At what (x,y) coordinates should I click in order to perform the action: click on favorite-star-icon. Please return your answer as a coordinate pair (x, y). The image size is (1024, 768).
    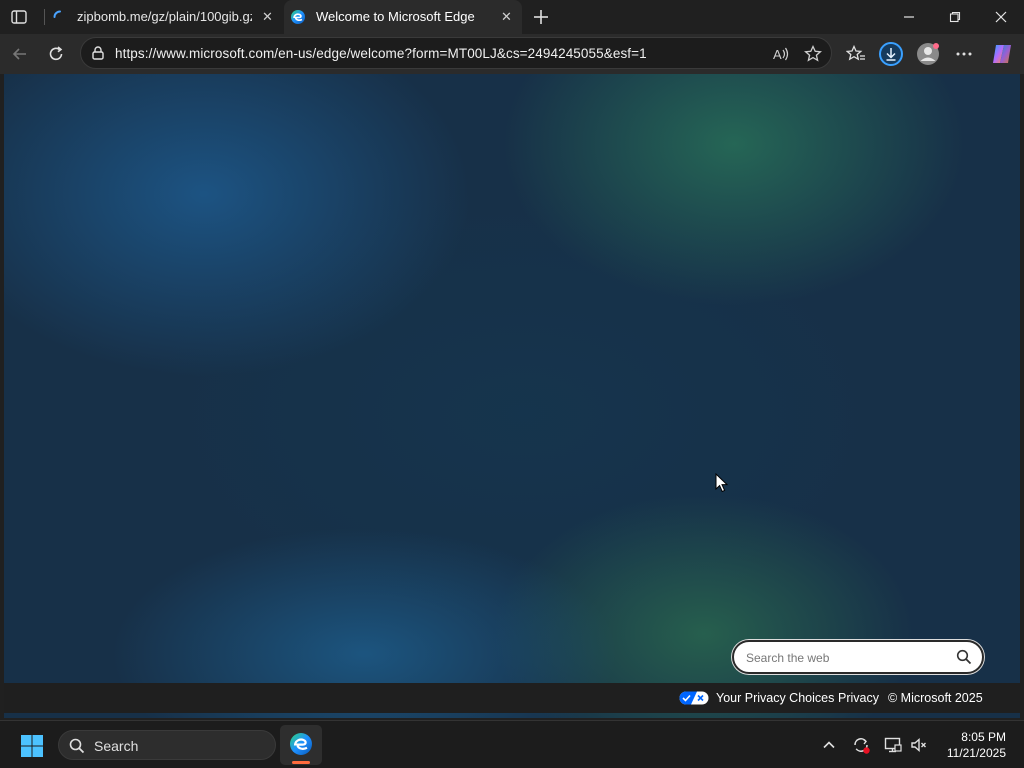
    Looking at the image, I should click on (813, 54).